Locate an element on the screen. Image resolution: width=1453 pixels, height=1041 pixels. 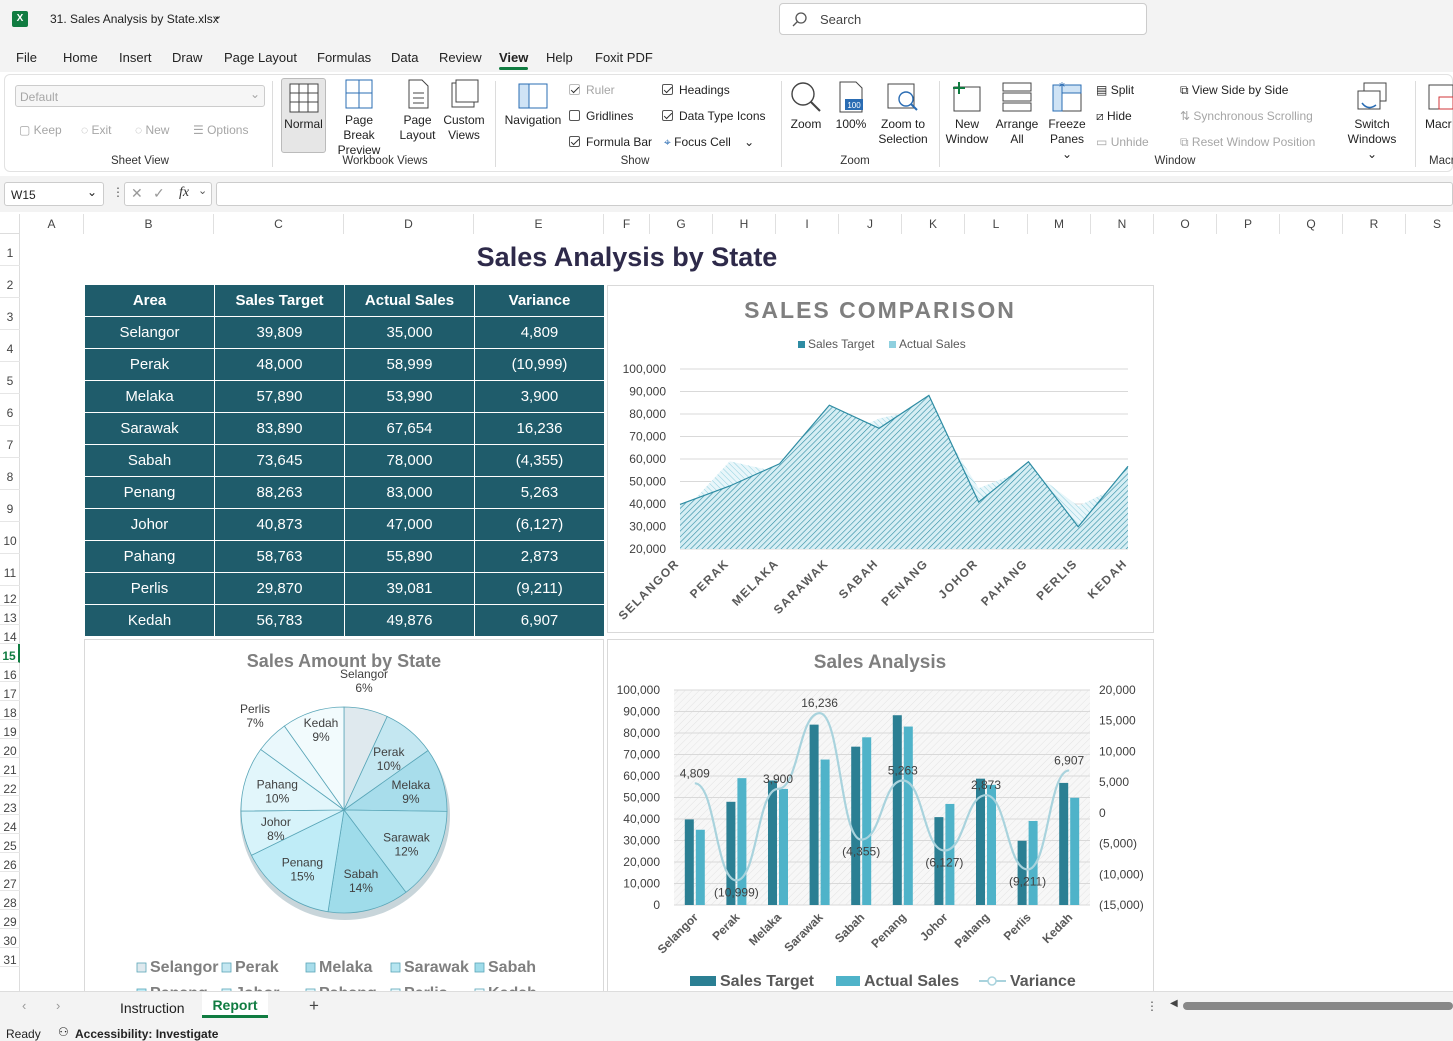
column-header-f: F is located at coordinates (627, 224).